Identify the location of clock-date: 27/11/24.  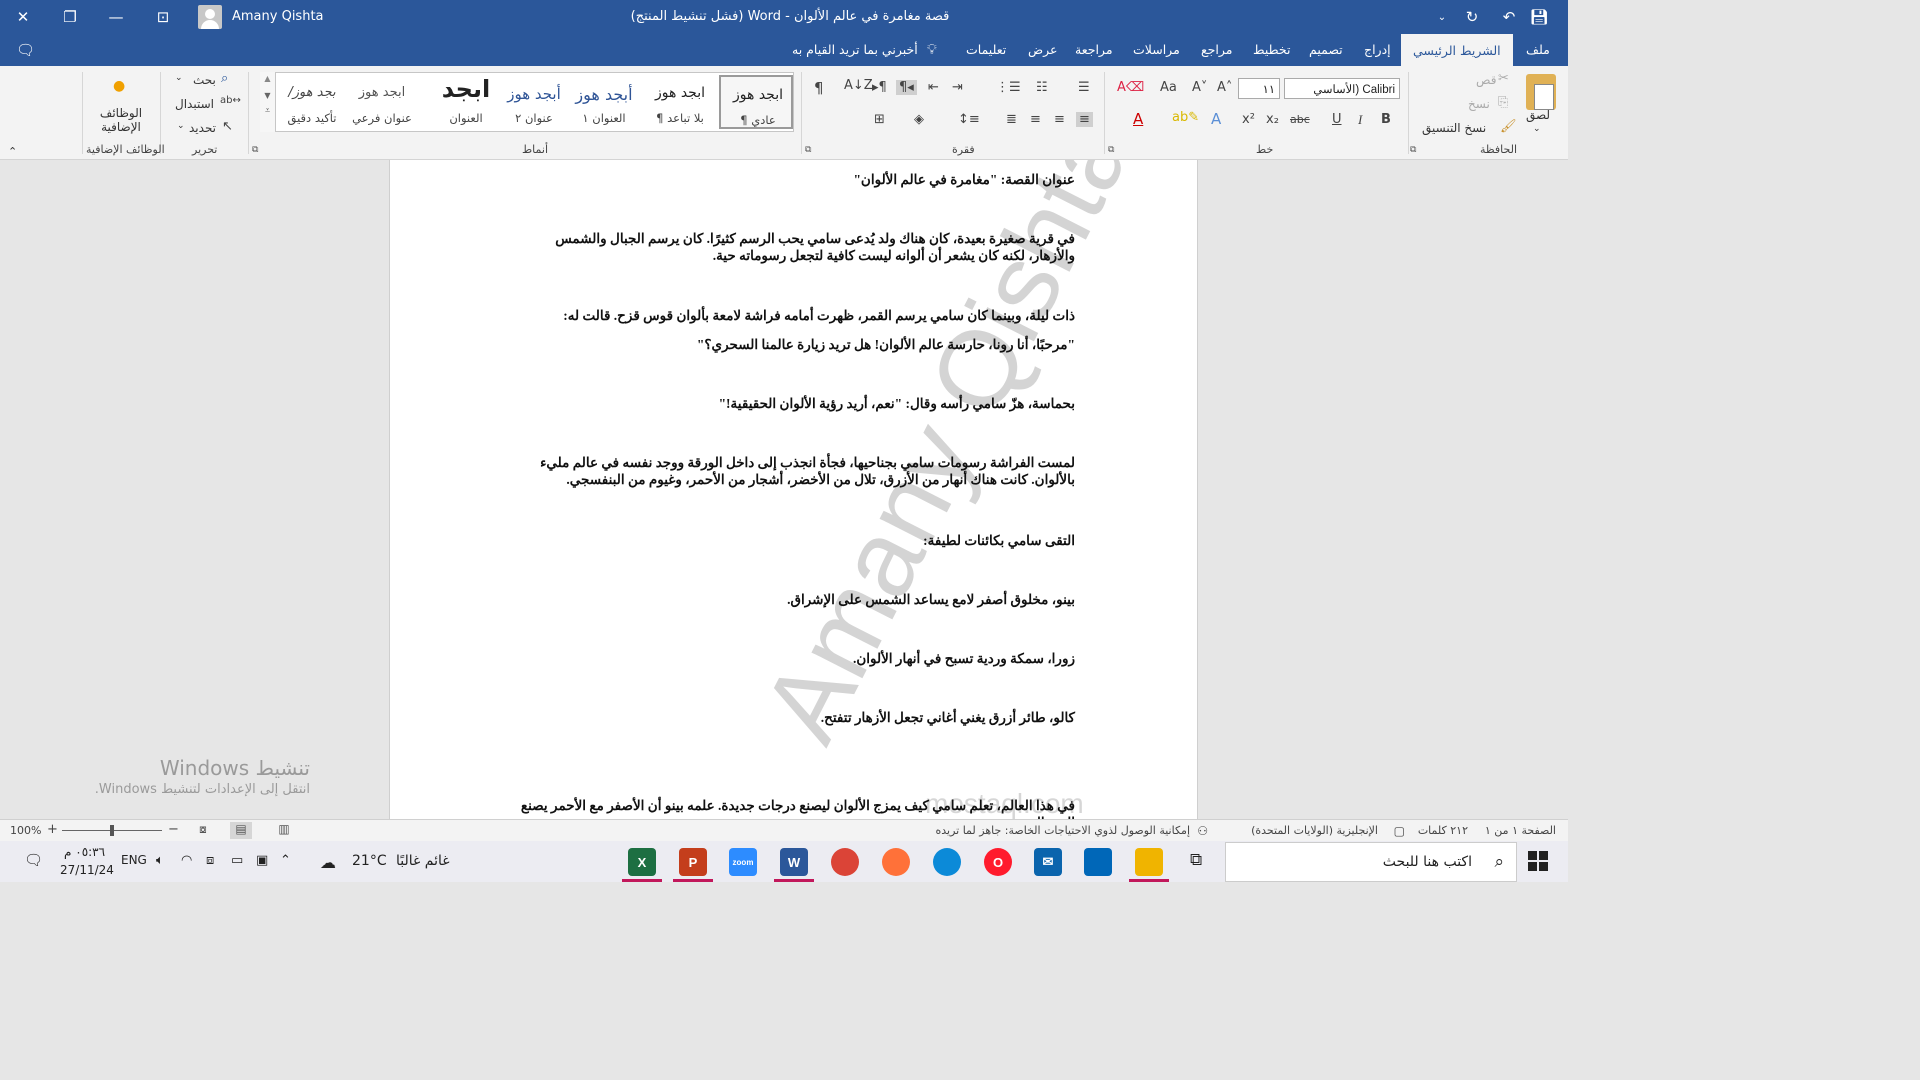
(87, 870).